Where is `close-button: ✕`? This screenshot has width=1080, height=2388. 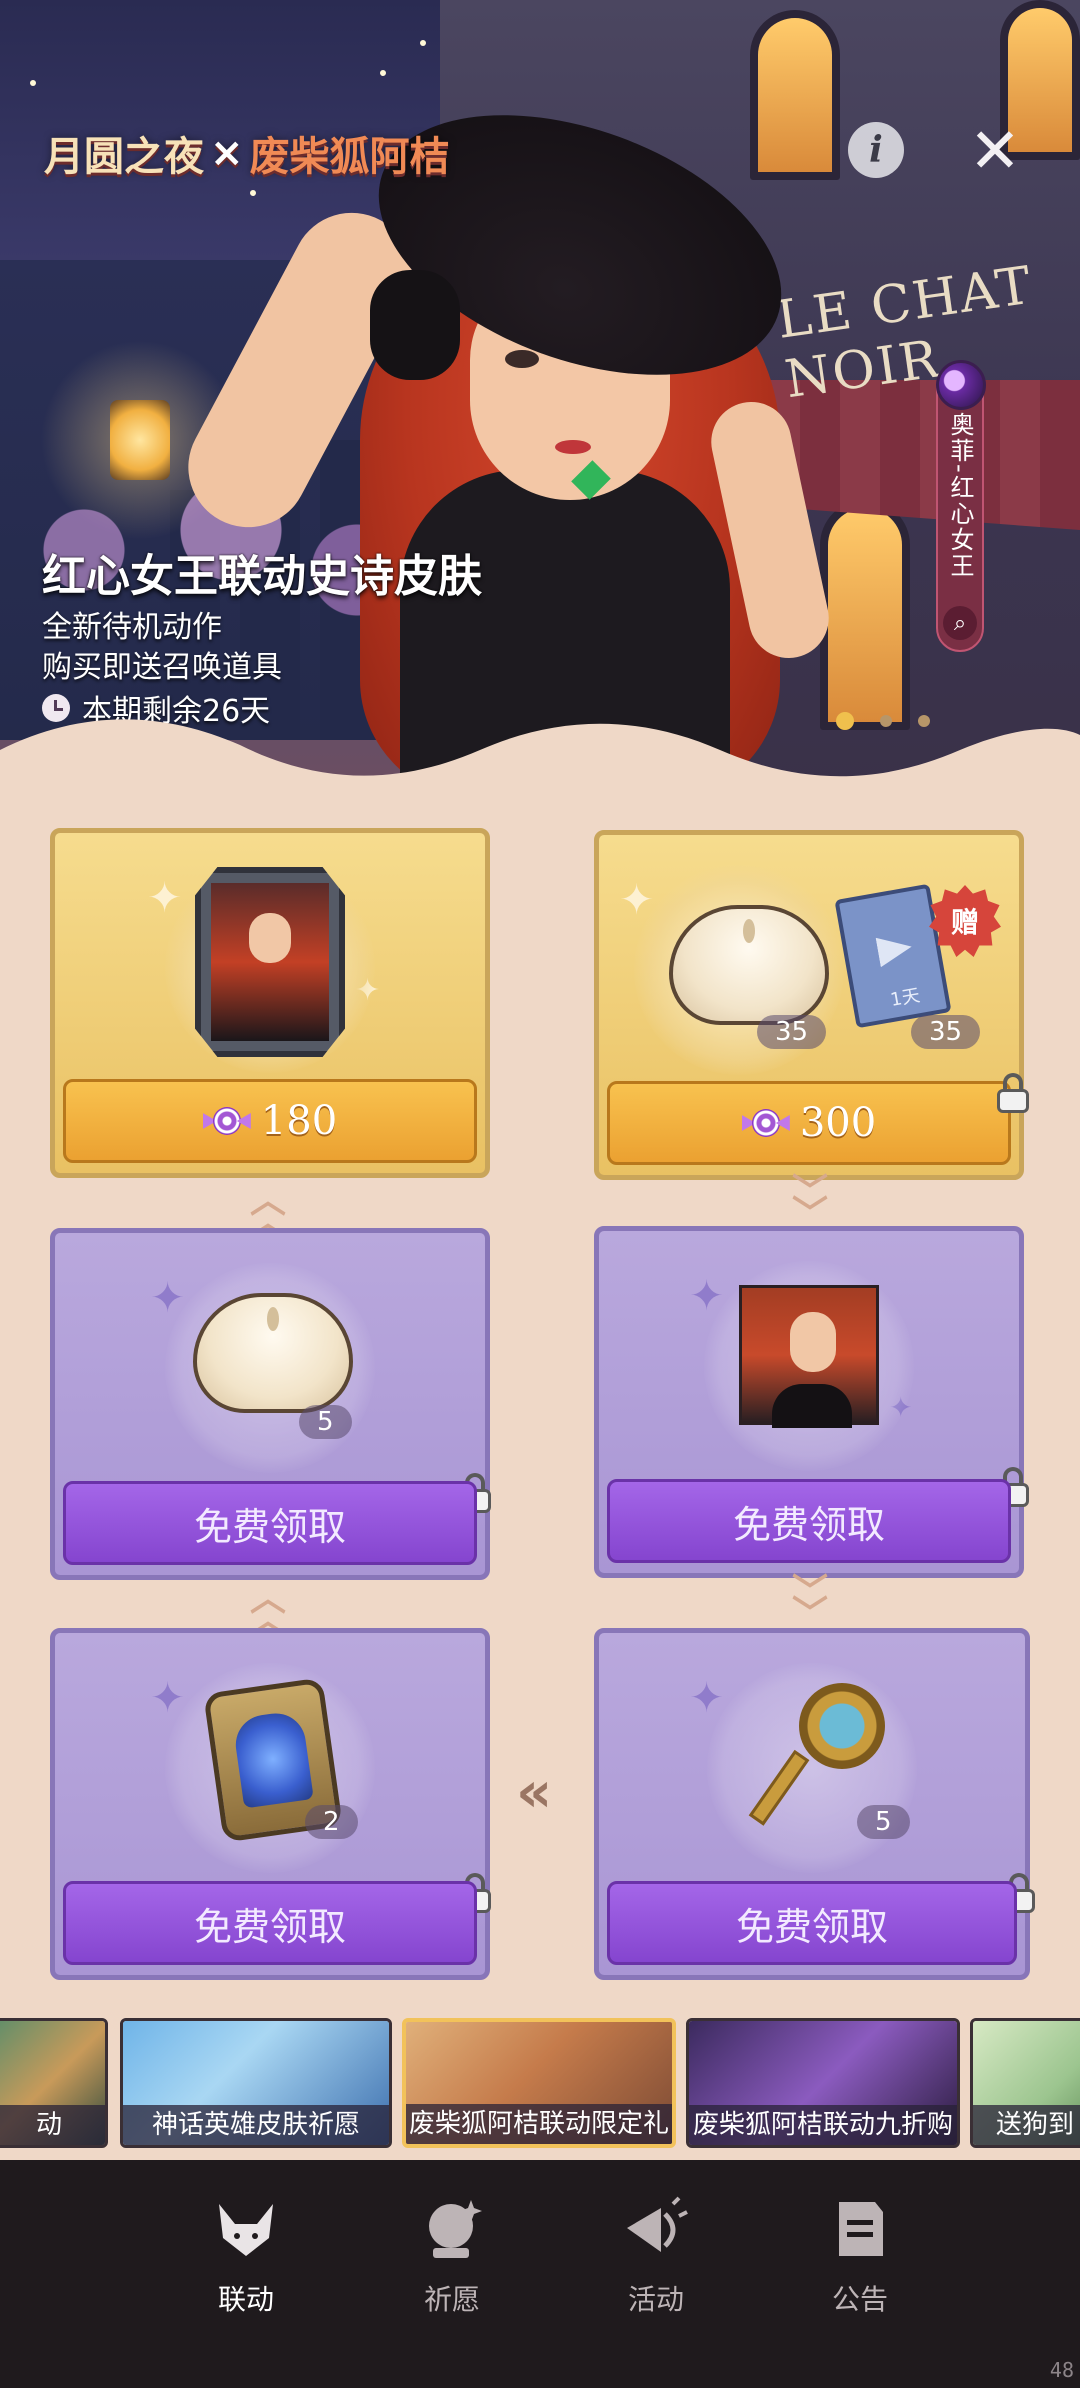
close-button: ✕ is located at coordinates (995, 151).